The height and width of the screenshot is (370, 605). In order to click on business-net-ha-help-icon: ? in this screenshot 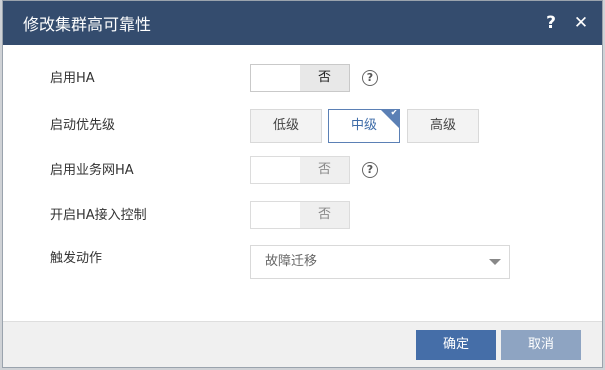, I will do `click(370, 170)`.